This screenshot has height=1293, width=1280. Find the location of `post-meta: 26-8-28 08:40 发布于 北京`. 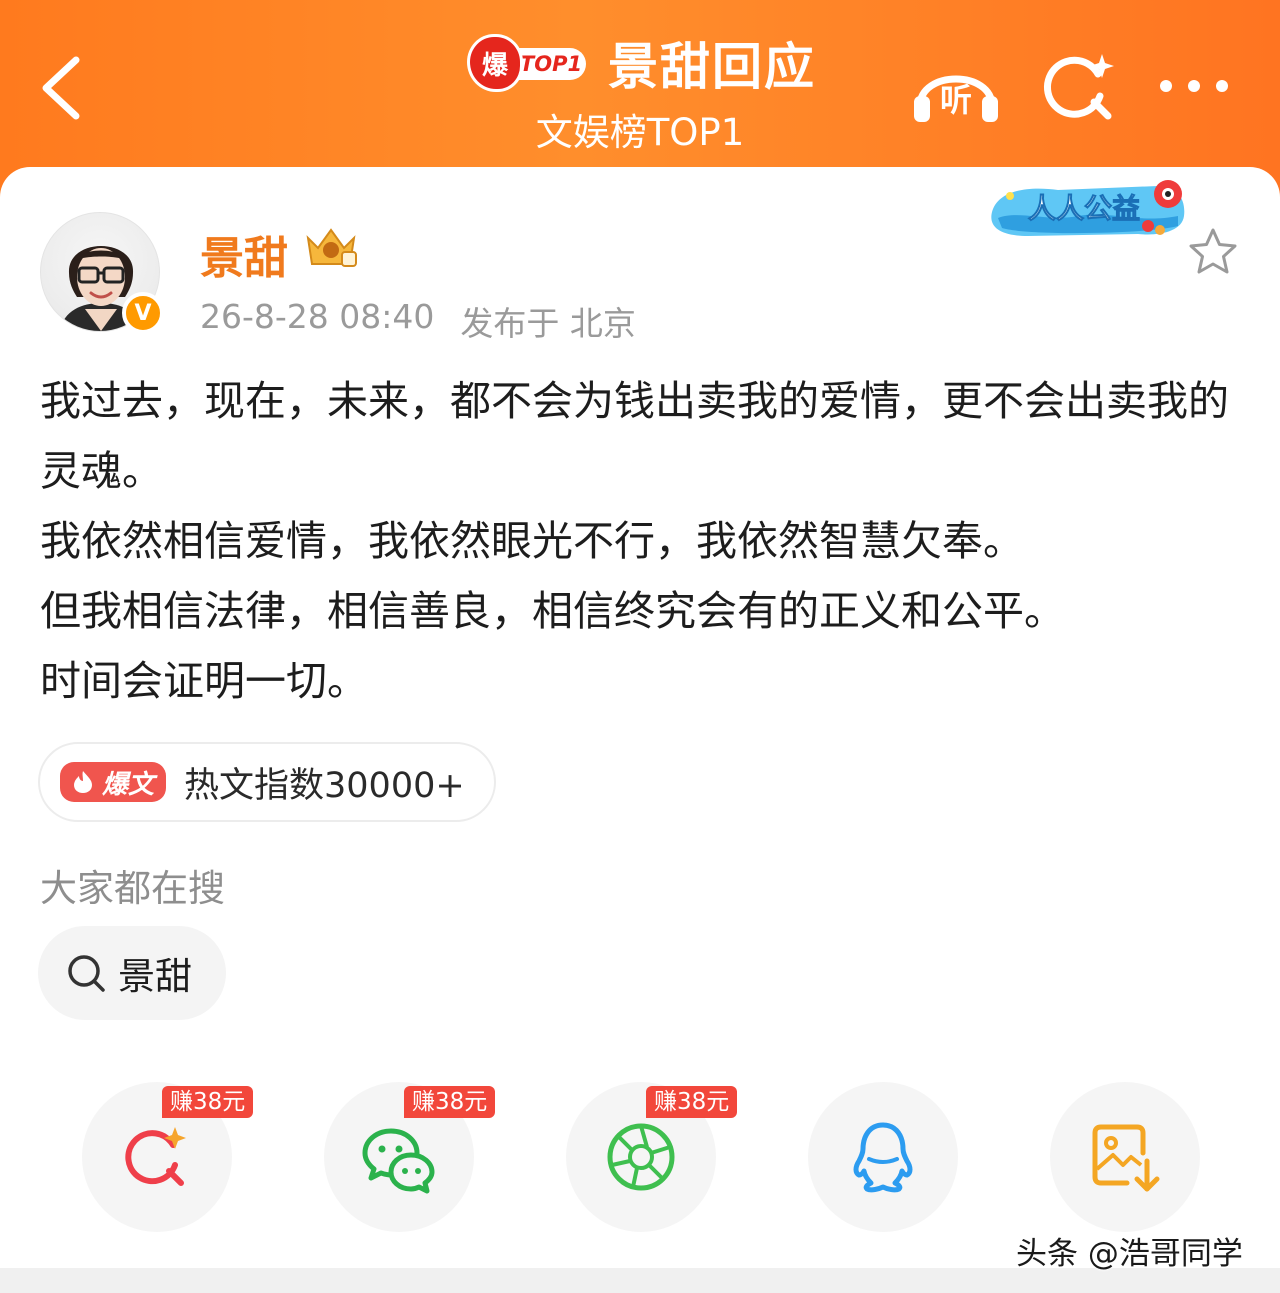

post-meta: 26-8-28 08:40 发布于 北京 is located at coordinates (418, 321).